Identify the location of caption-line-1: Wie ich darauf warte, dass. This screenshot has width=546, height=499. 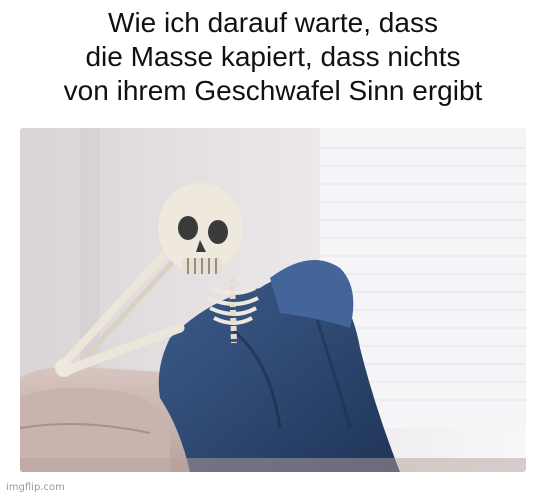
(273, 22).